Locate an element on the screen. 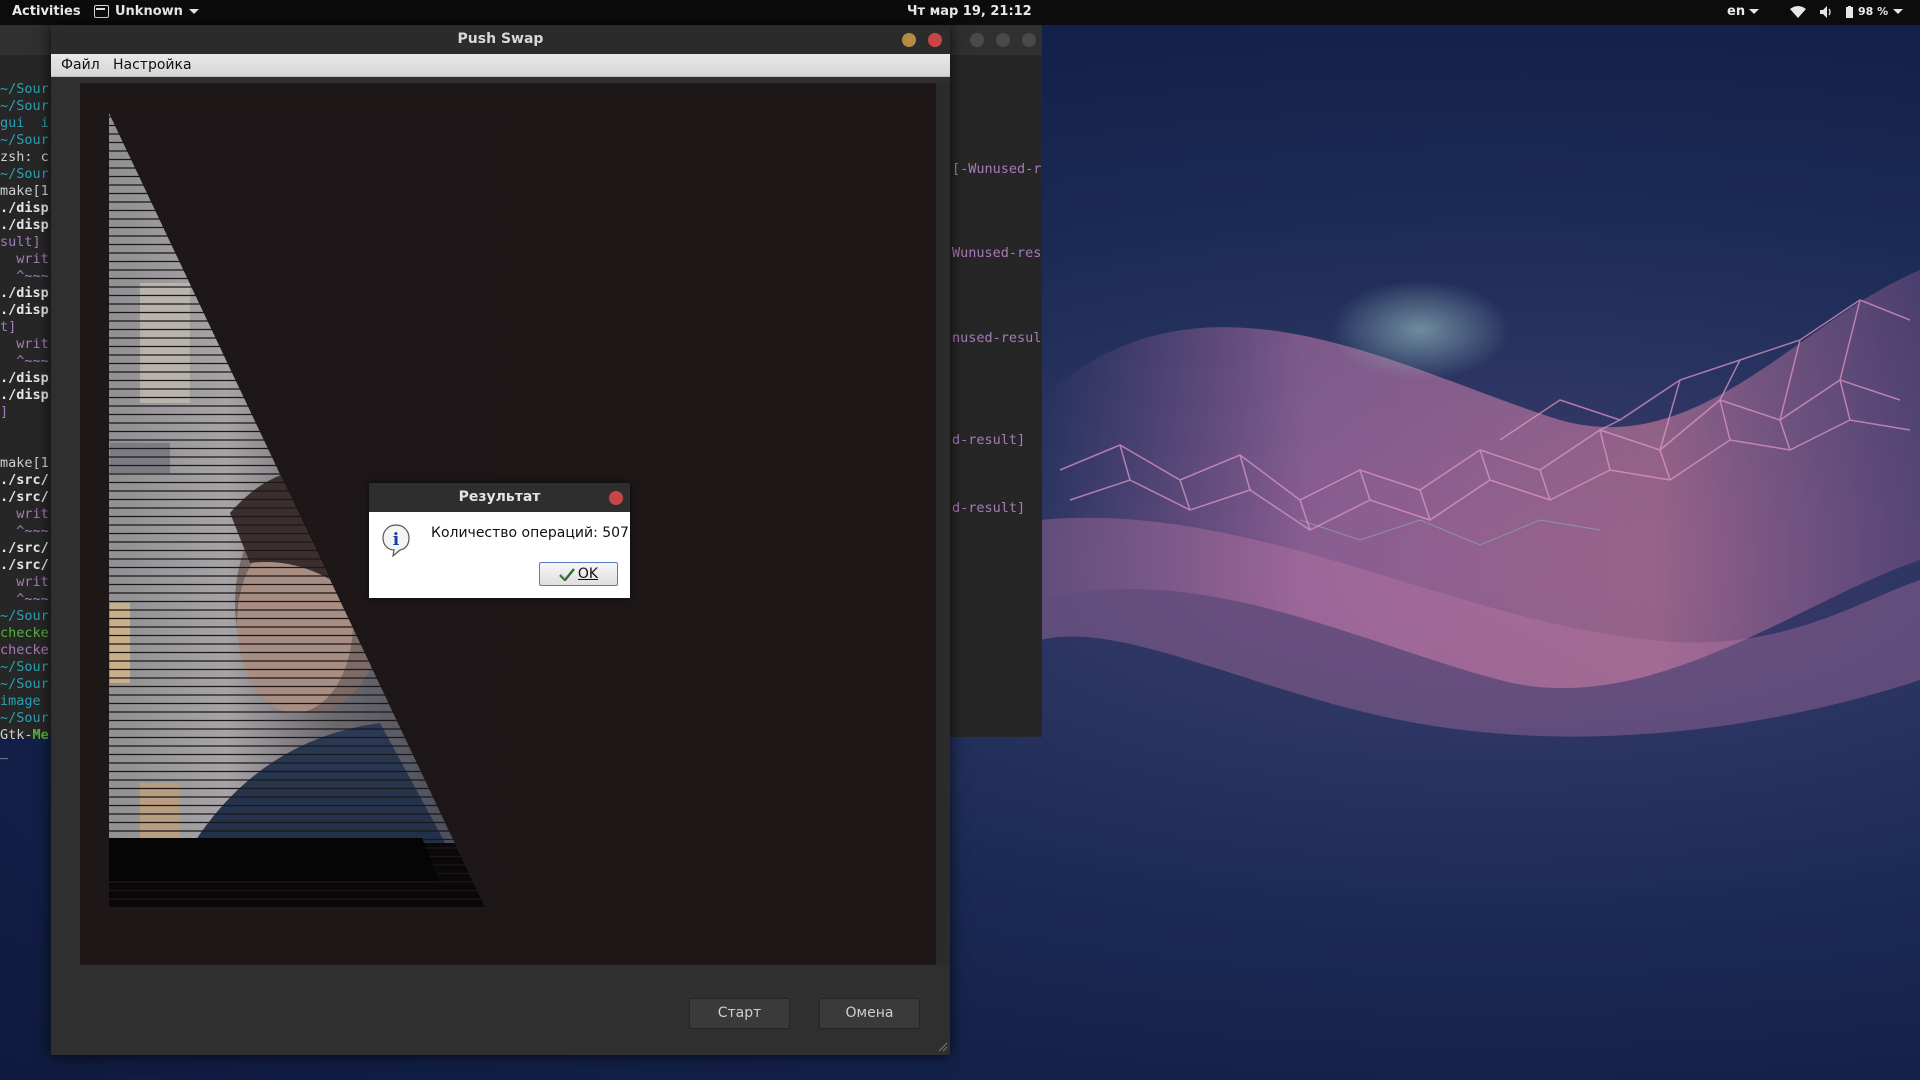  terminal-line: ] is located at coordinates (4, 412).